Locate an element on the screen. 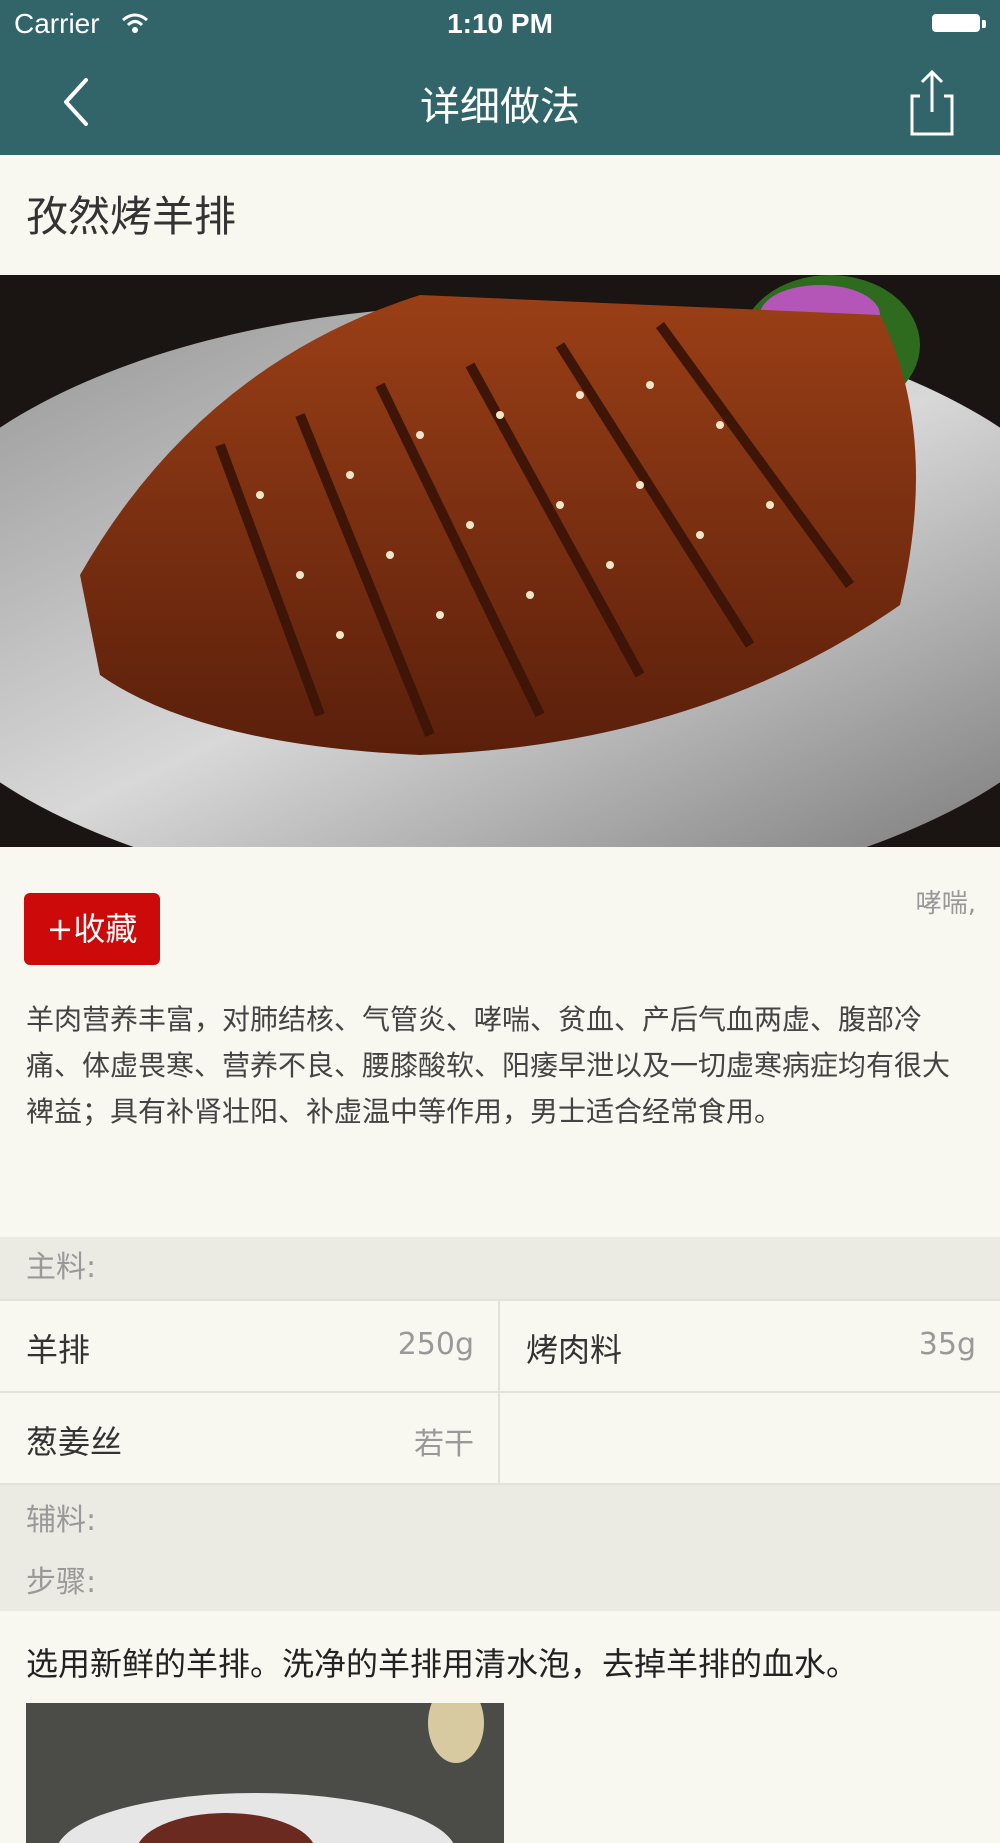 Image resolution: width=1000 pixels, height=1843 pixels. ingredient-name: 羊排 is located at coordinates (58, 1350).